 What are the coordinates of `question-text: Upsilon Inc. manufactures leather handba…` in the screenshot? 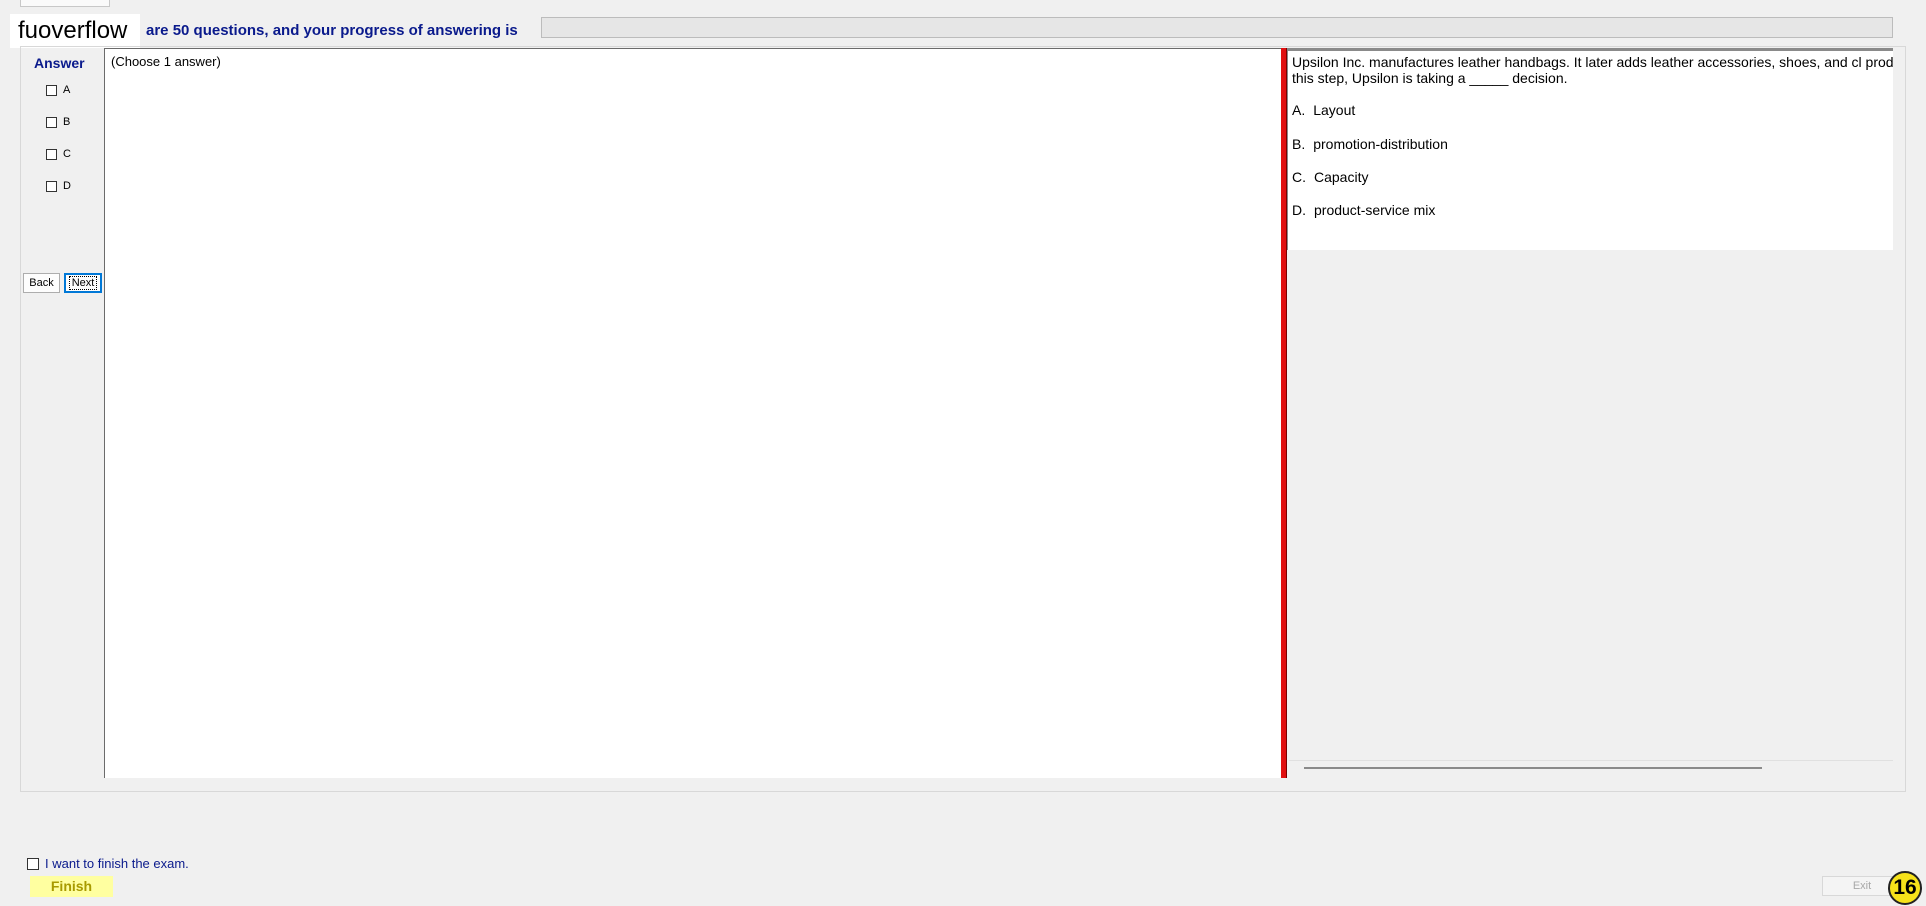 It's located at (1592, 70).